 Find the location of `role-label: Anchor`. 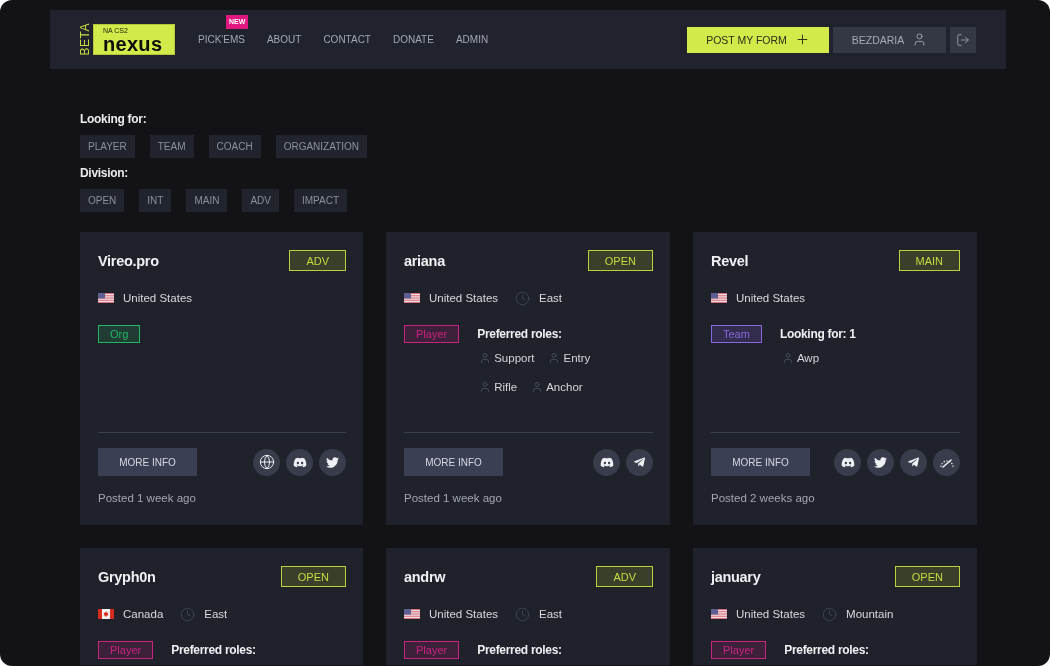

role-label: Anchor is located at coordinates (564, 387).